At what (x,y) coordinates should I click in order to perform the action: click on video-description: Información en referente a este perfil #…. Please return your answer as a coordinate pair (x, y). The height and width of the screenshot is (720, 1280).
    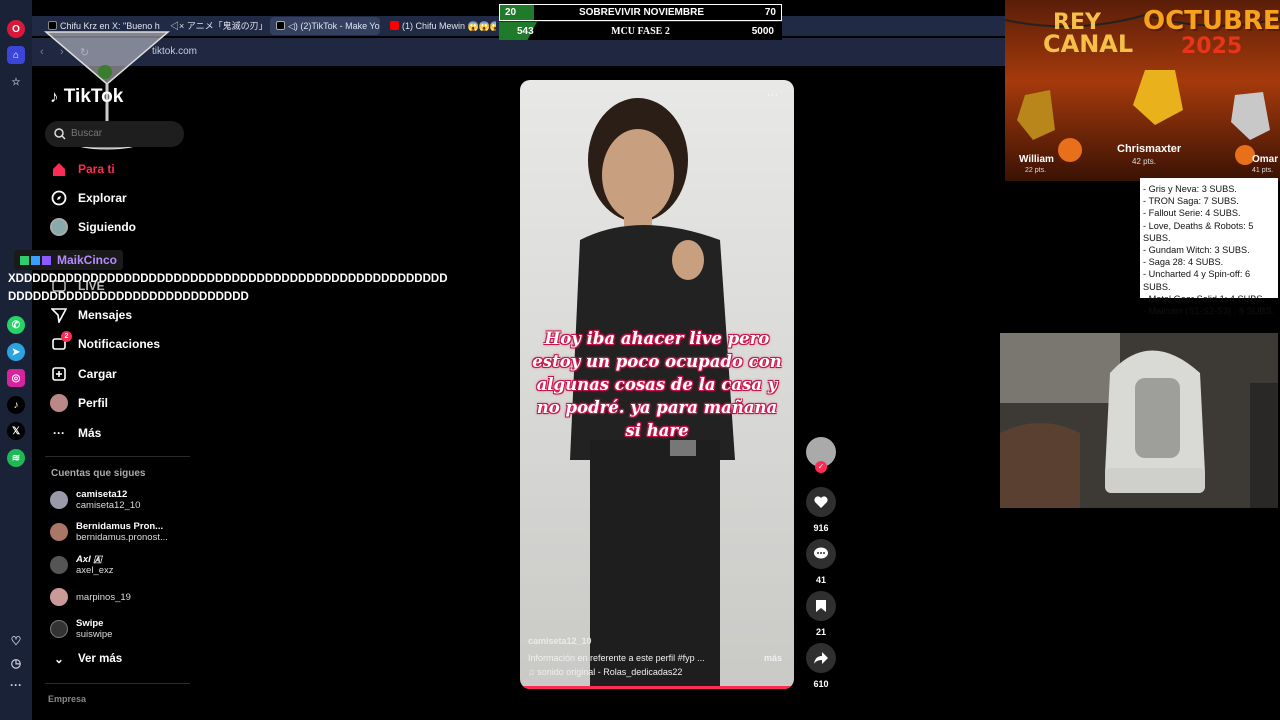
    Looking at the image, I should click on (616, 658).